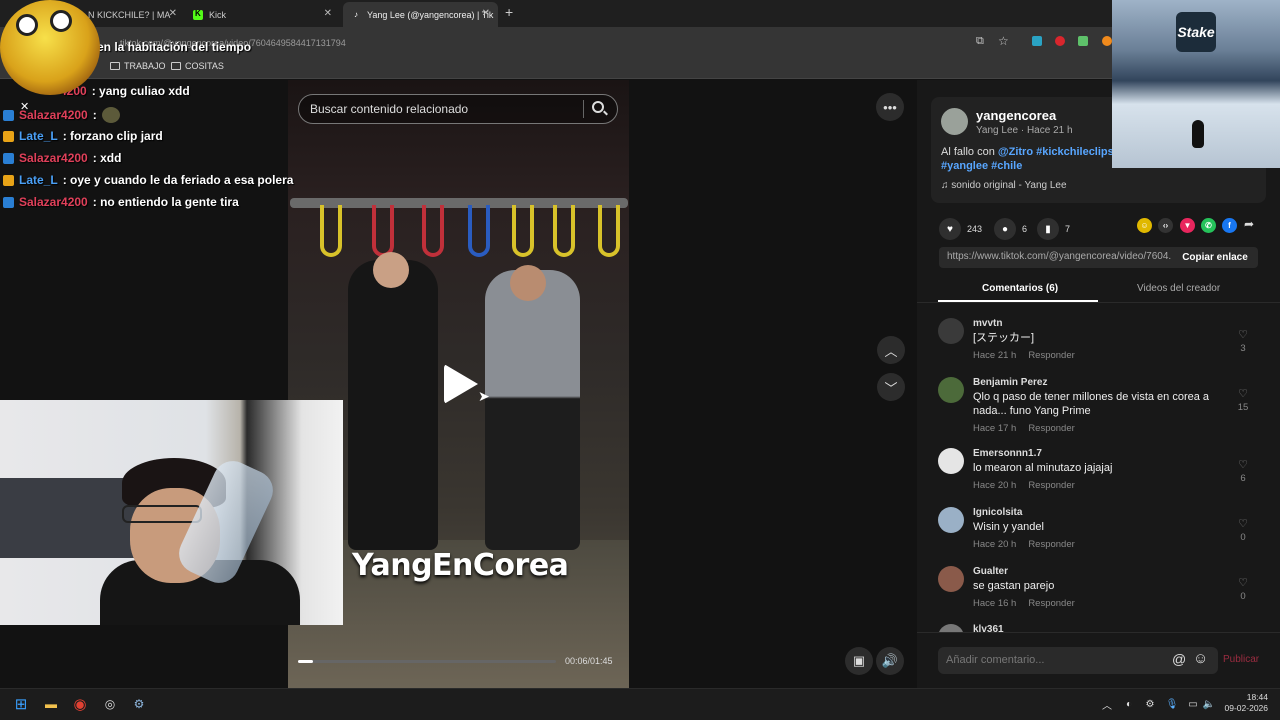 Image resolution: width=1280 pixels, height=720 pixels. I want to click on chat-text: : xdd, so click(107, 158).